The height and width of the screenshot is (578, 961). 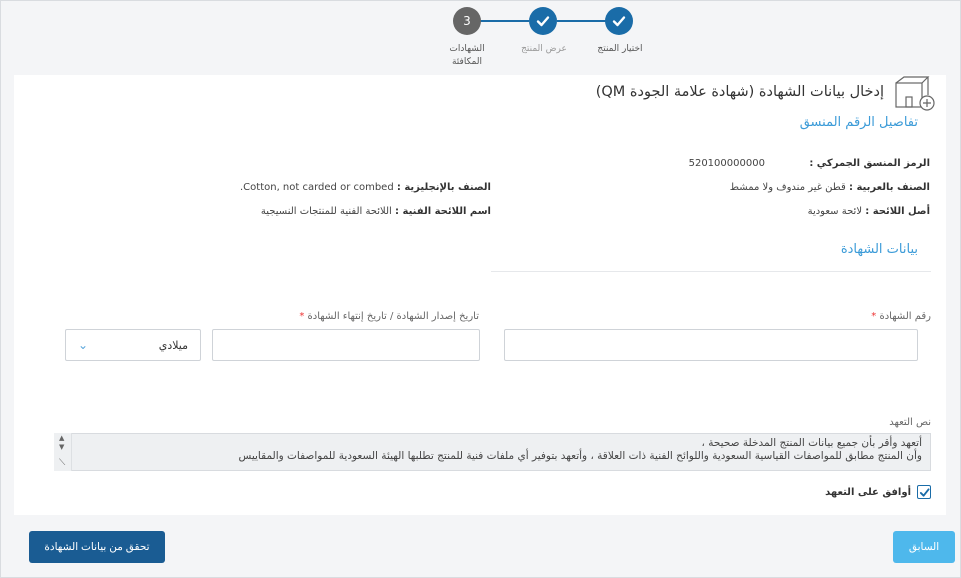 I want to click on pledge-scrollbar: ▲ ▼ ⟍, so click(x=63, y=452).